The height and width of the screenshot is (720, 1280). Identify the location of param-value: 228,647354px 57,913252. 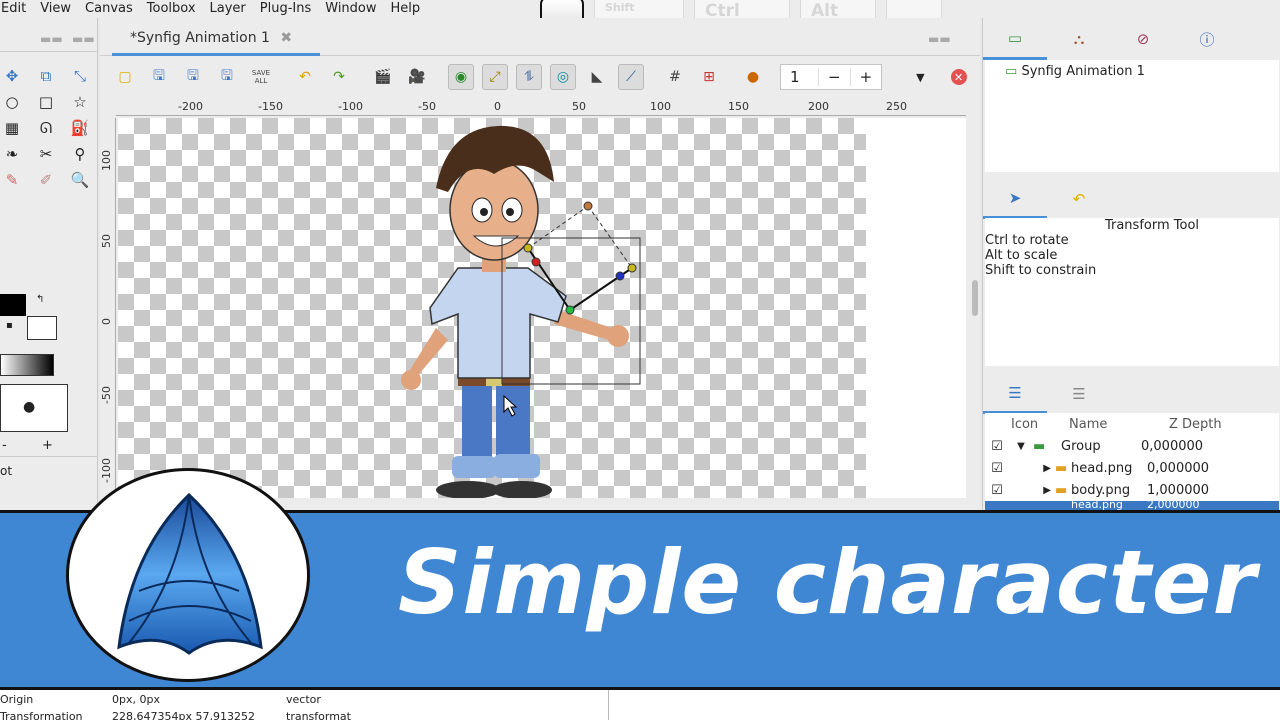
(183, 715).